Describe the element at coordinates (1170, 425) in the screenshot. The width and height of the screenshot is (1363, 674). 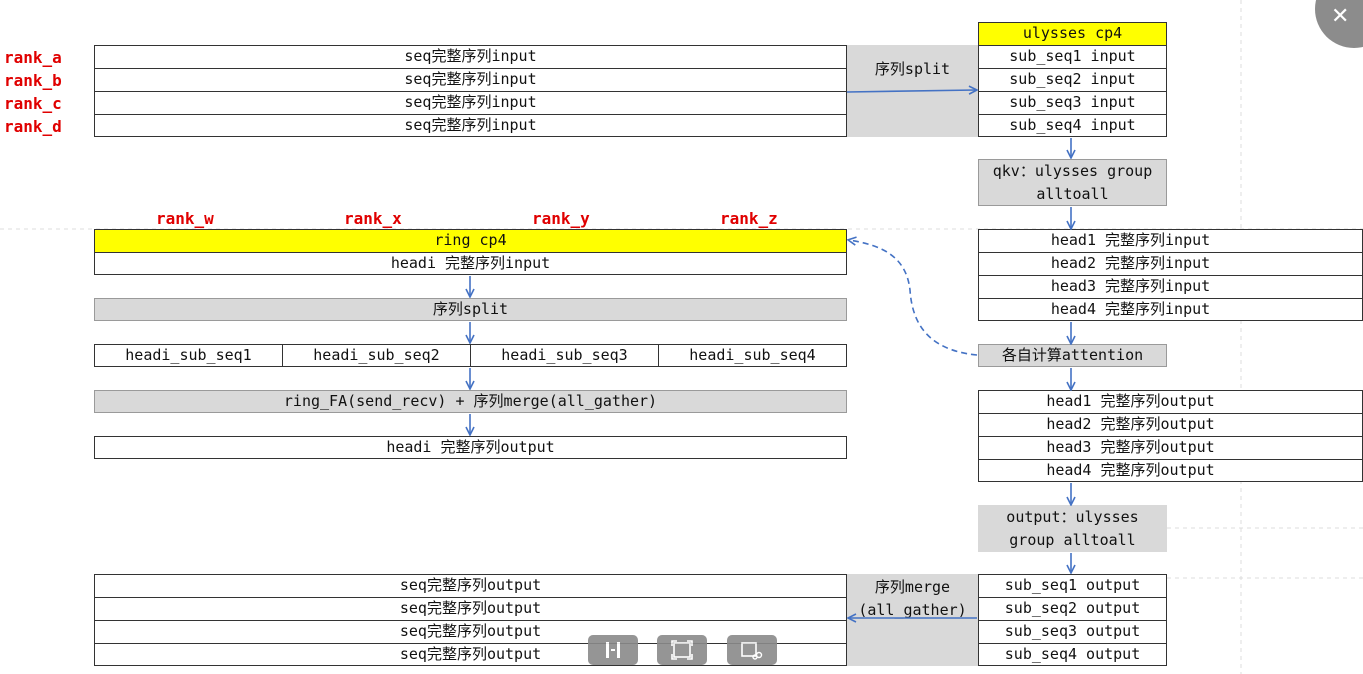
I see `head-output-row: head2 完整序列output` at that location.